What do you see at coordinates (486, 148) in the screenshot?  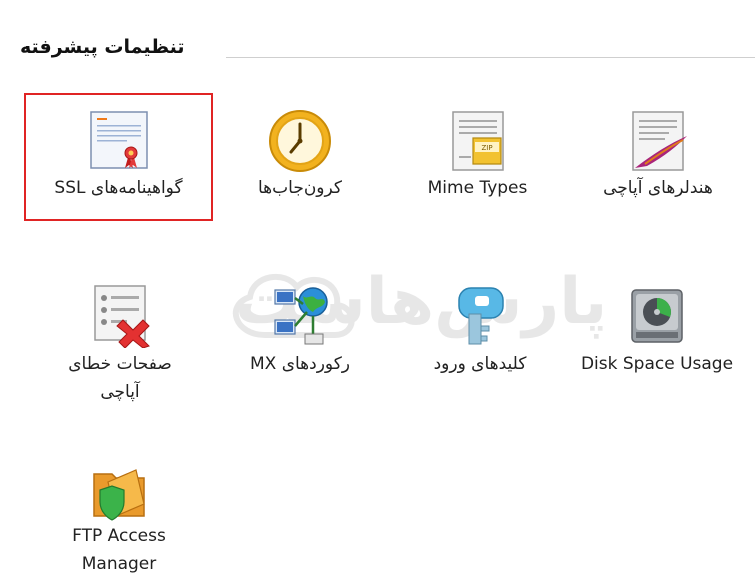 I see `svg-text: ZIP` at bounding box center [486, 148].